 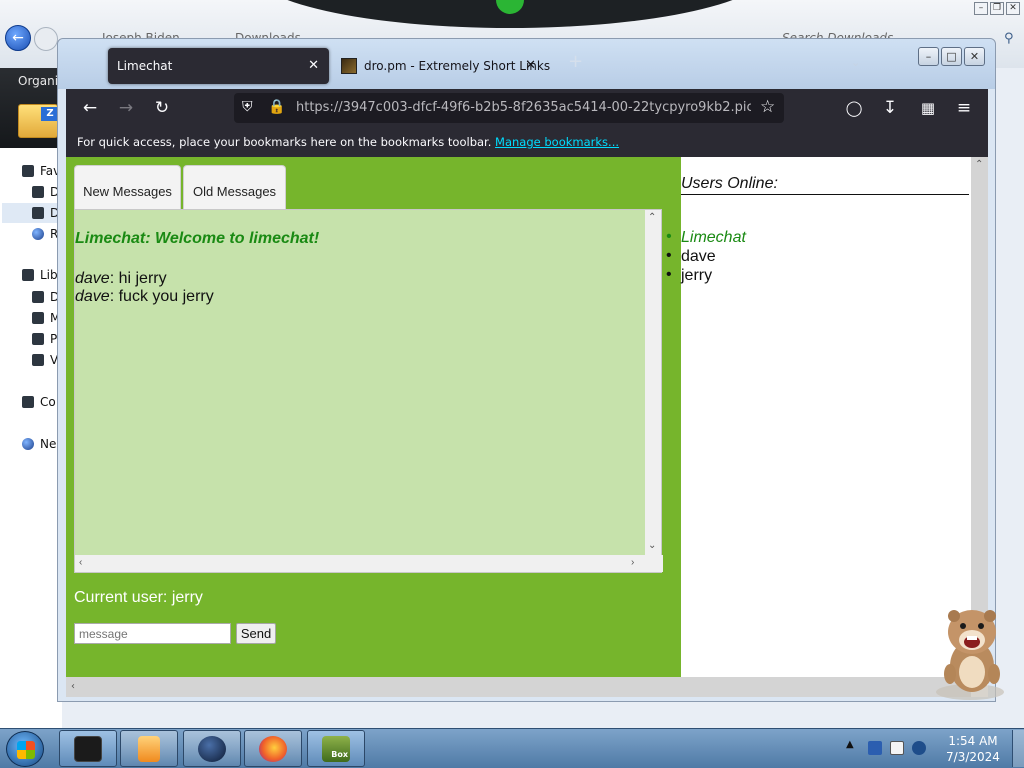 What do you see at coordinates (973, 757) in the screenshot?
I see `clock-date: 7/3/2024` at bounding box center [973, 757].